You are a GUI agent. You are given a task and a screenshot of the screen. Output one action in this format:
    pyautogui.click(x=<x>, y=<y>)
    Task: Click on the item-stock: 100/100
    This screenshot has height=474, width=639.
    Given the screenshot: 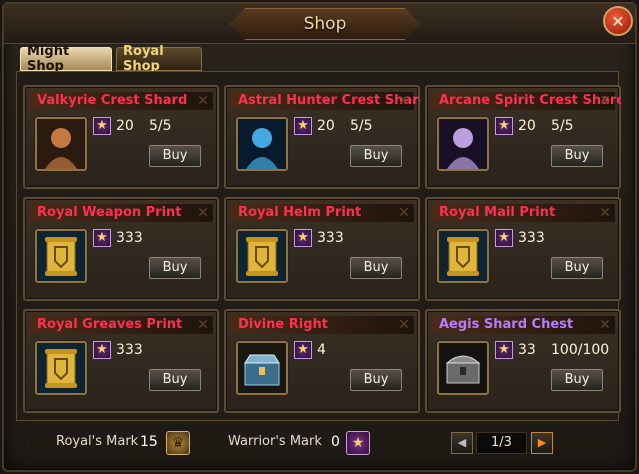 What is the action you would take?
    pyautogui.click(x=580, y=350)
    